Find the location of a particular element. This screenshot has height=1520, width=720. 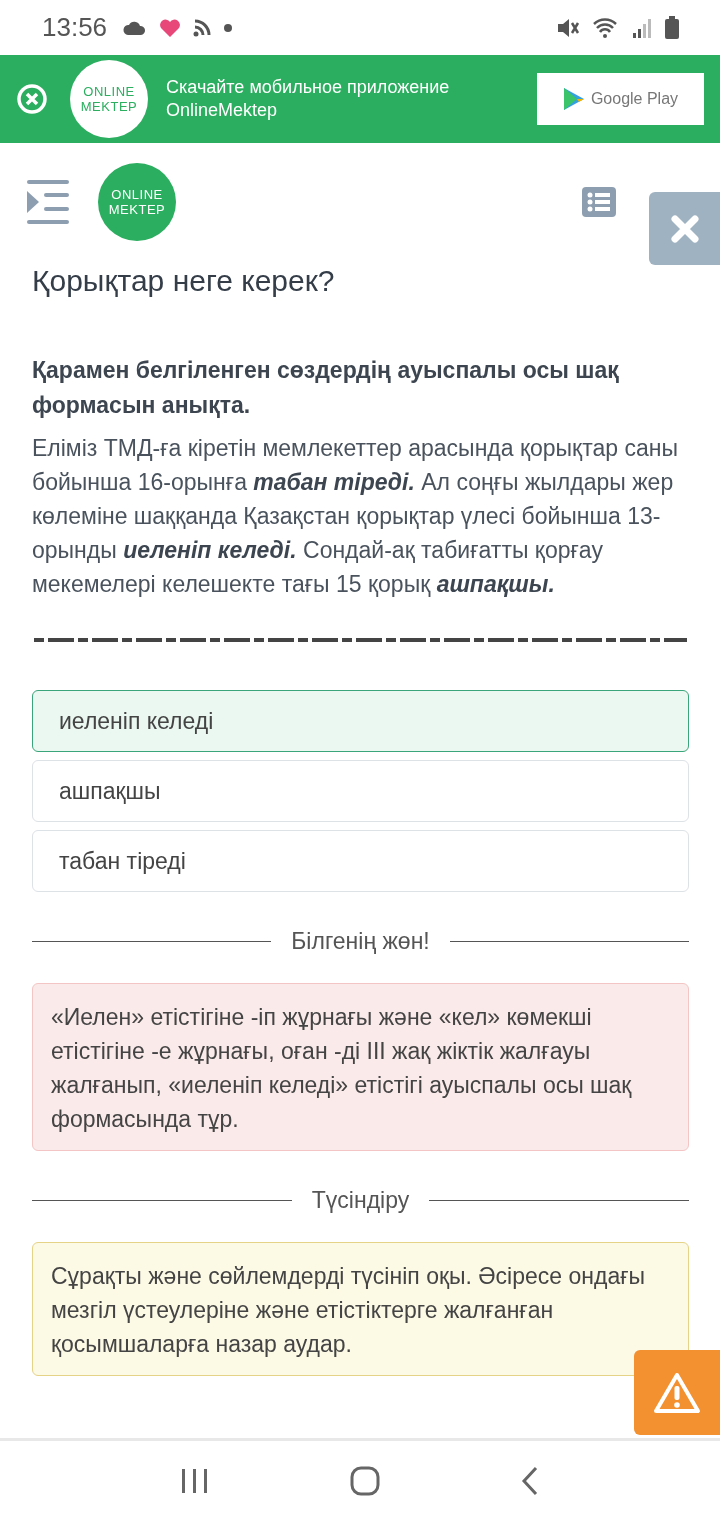

recent-apps-icon is located at coordinates (194, 1480).